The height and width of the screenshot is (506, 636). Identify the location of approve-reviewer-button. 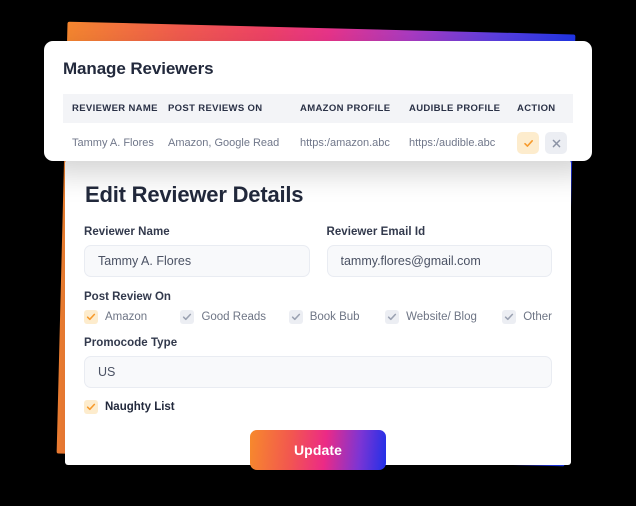
(528, 143).